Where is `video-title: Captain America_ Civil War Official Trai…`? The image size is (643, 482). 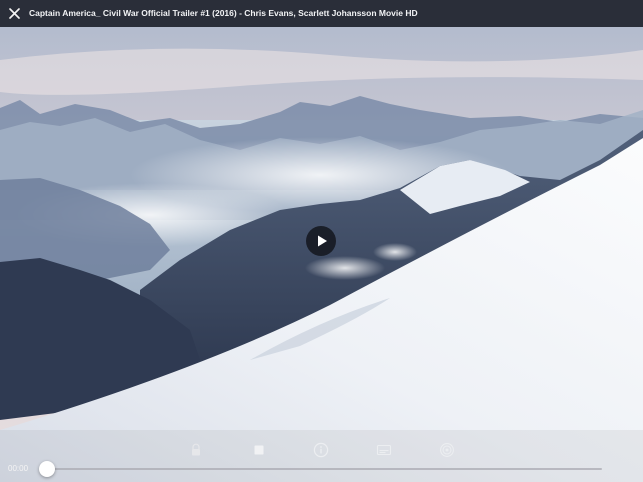 video-title: Captain America_ Civil War Official Trai… is located at coordinates (223, 13).